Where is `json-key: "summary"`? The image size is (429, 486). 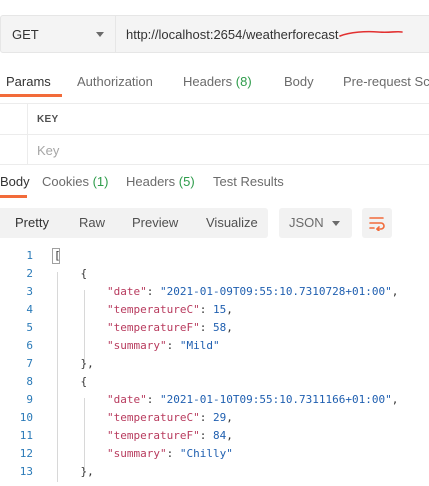
json-key: "summary" is located at coordinates (136, 453).